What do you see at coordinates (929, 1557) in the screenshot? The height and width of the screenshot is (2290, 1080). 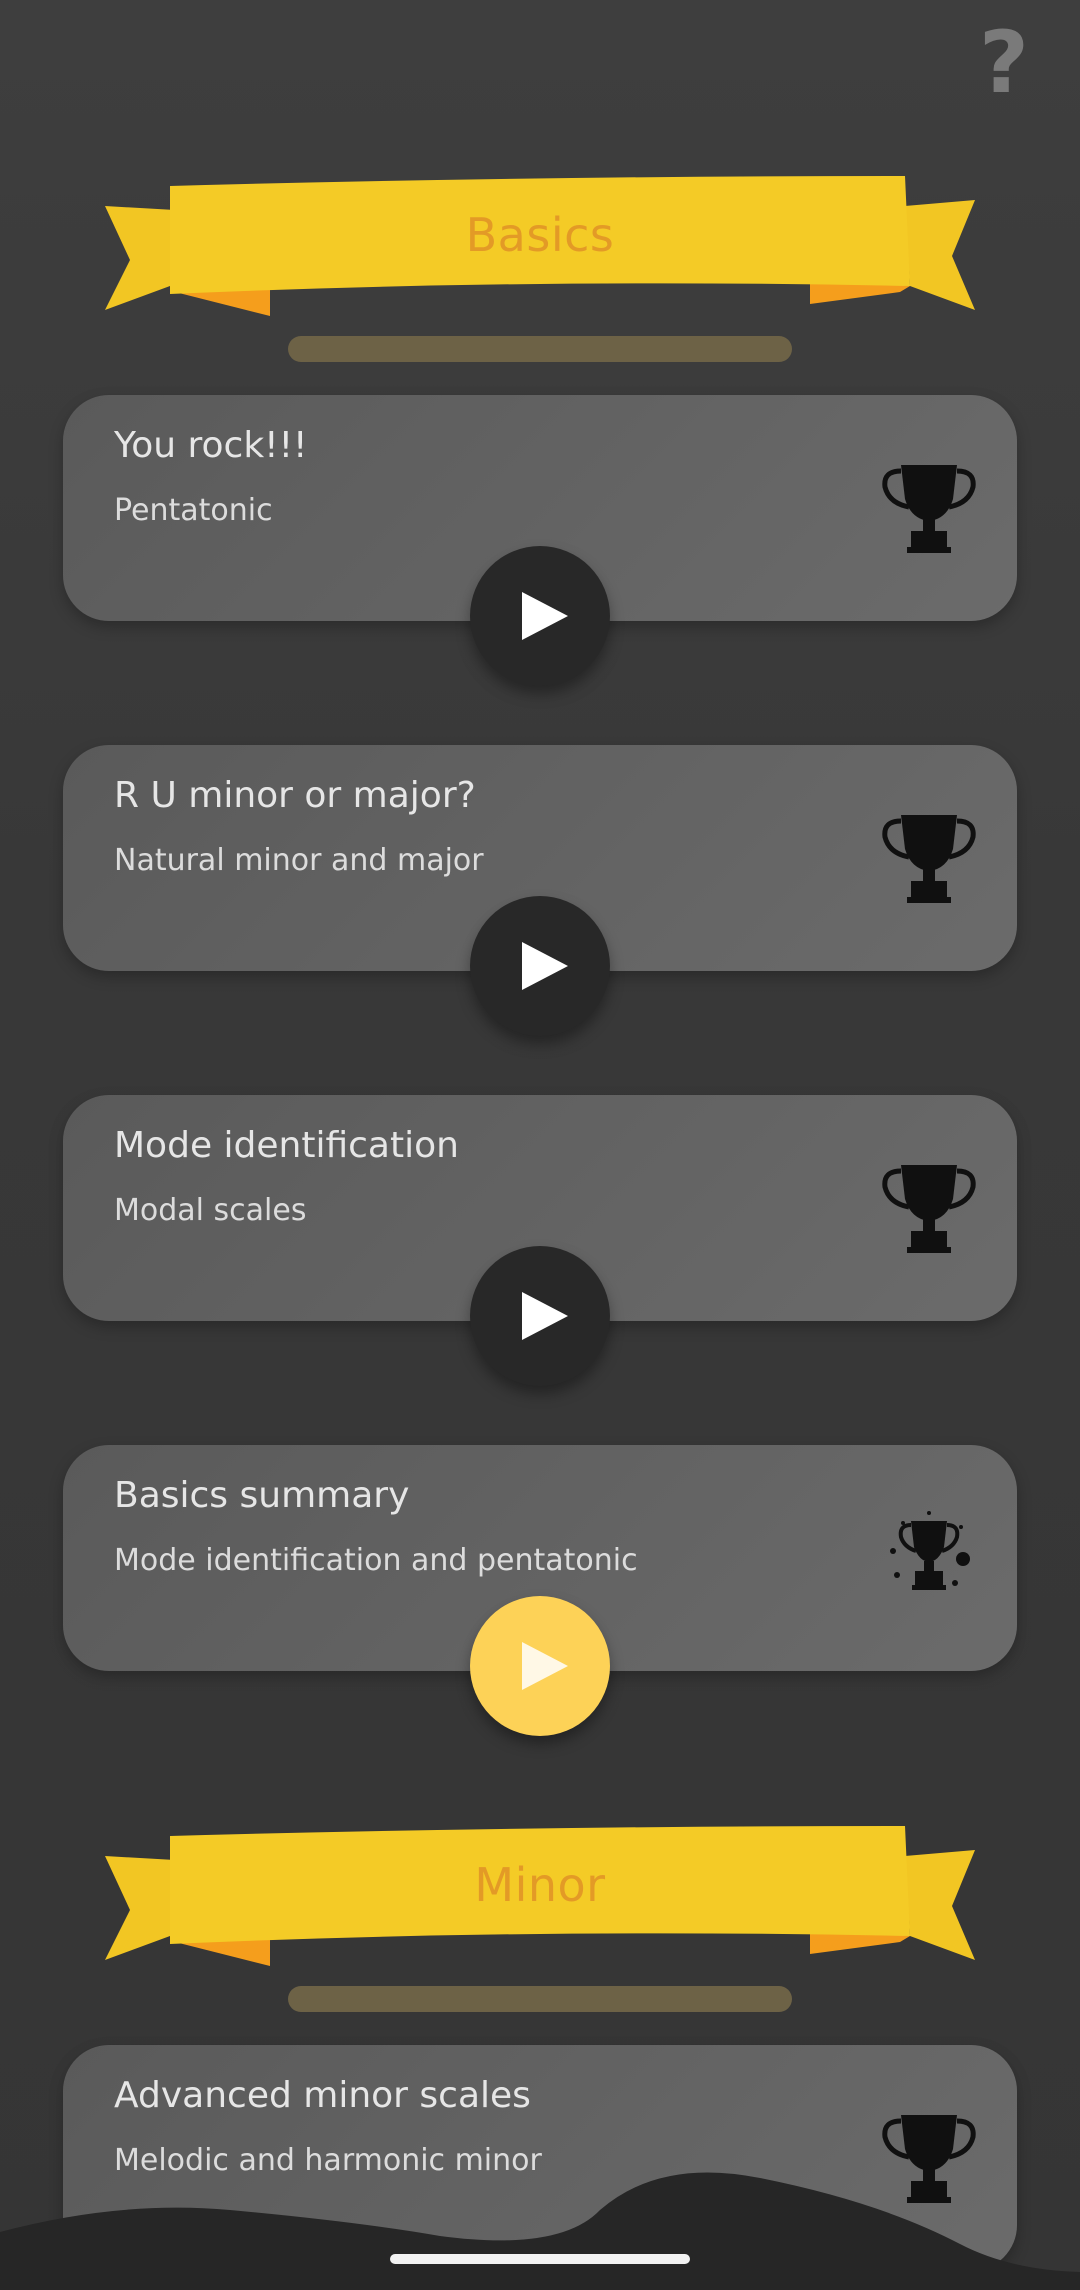 I see `trophy-sparkle-icon` at bounding box center [929, 1557].